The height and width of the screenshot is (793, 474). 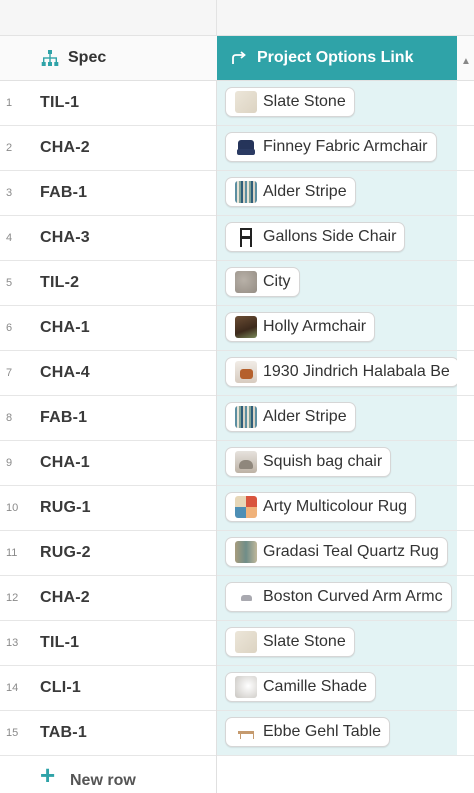 I want to click on table-row: 1 TIL-1 Slate Stone, so click(x=237, y=103).